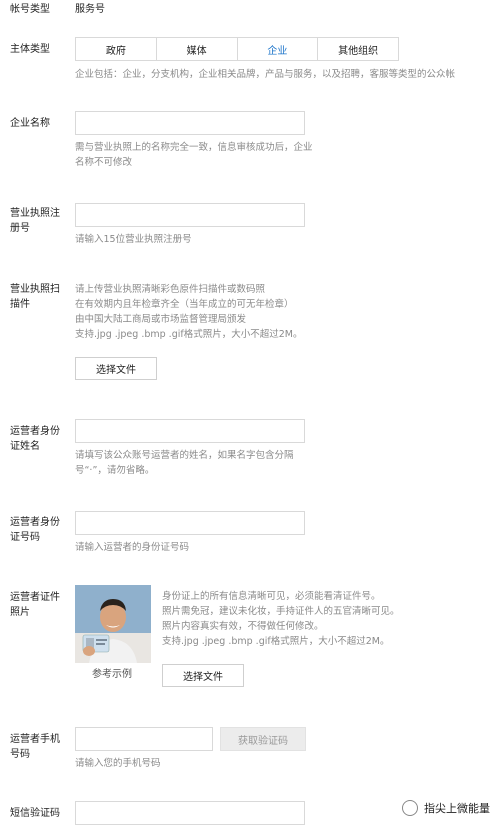  Describe the element at coordinates (203, 675) in the screenshot. I see `operator-photo-choose-file-button: 选择文件` at that location.